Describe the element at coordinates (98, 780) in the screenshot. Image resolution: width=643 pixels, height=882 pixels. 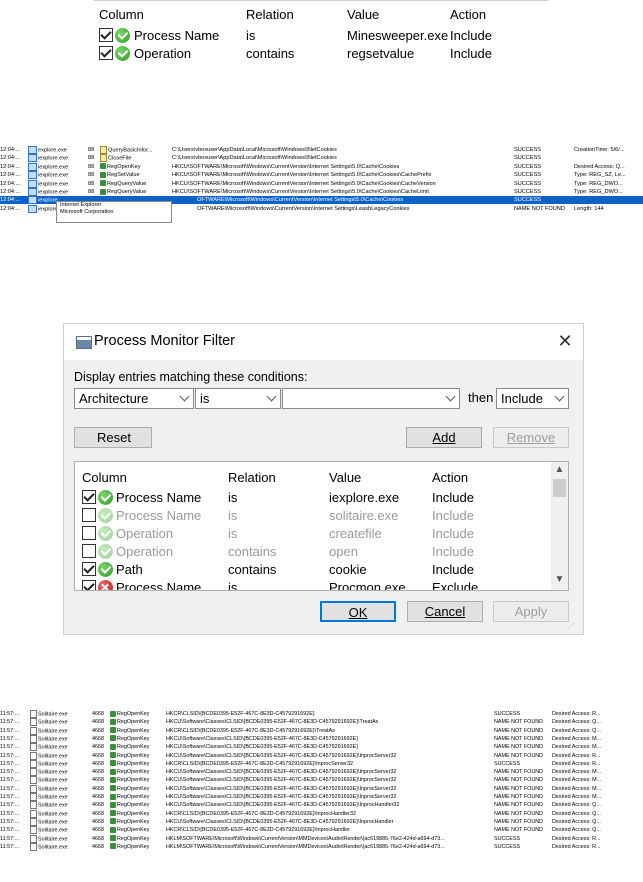
I see `event-pid-text: 4668` at that location.